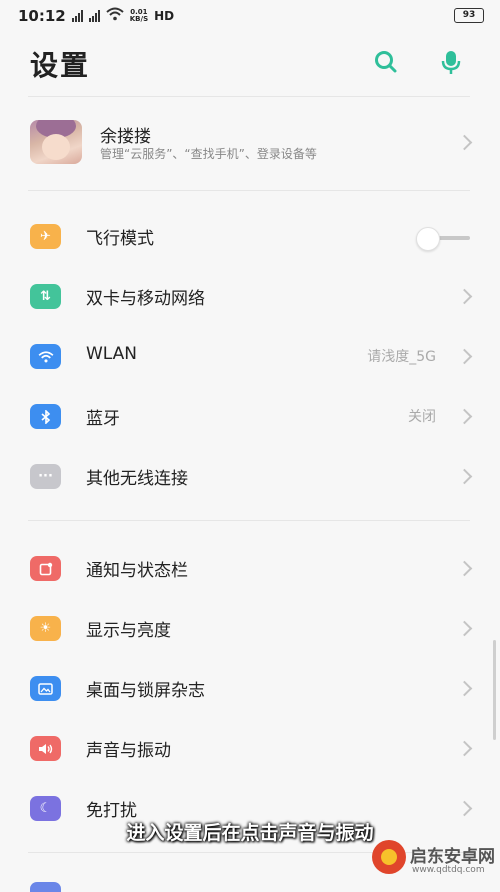 Image resolution: width=500 pixels, height=892 pixels. What do you see at coordinates (250, 356) in the screenshot?
I see `wlan-row: WLAN 请浅度_5G` at bounding box center [250, 356].